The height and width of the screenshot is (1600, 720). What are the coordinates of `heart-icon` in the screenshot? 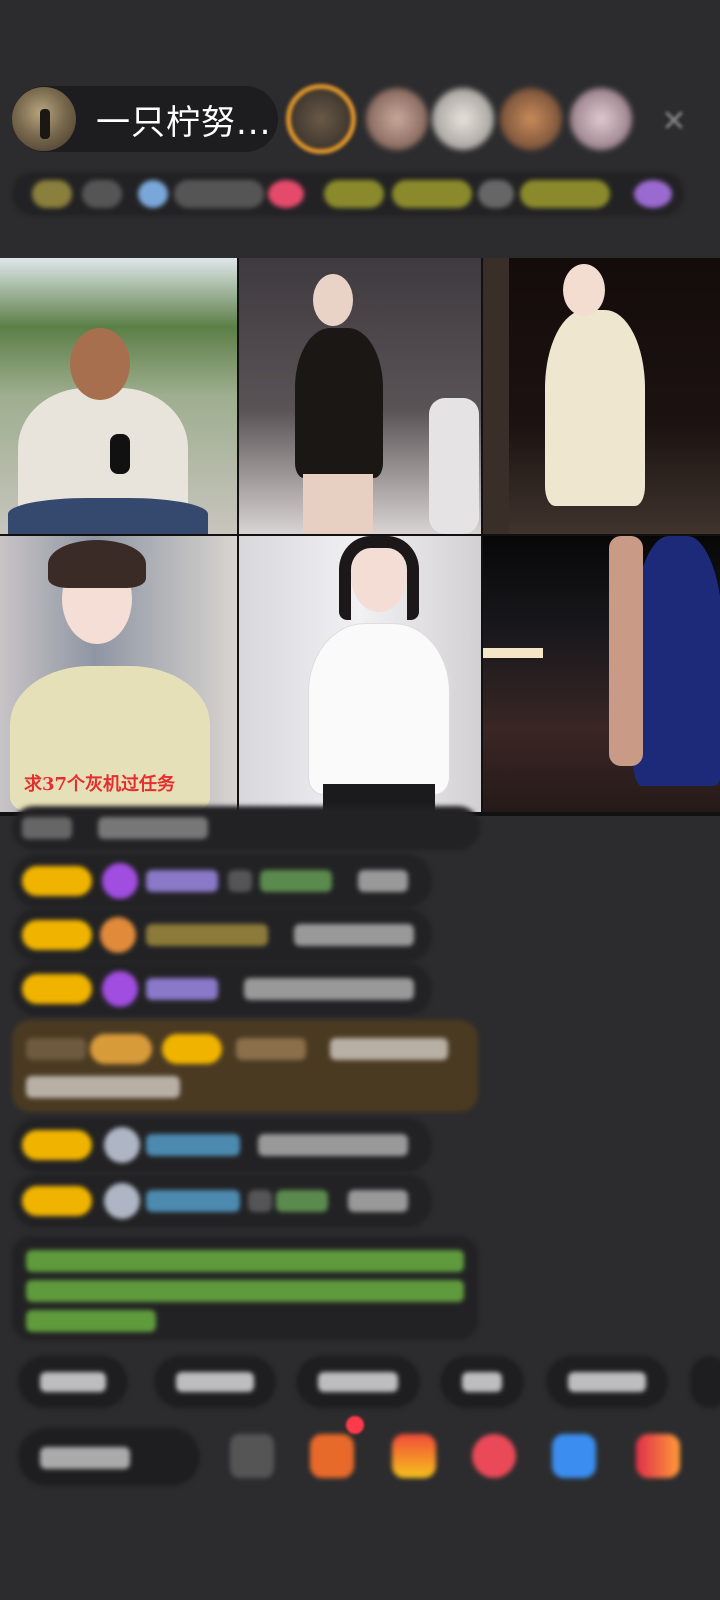 It's located at (494, 1456).